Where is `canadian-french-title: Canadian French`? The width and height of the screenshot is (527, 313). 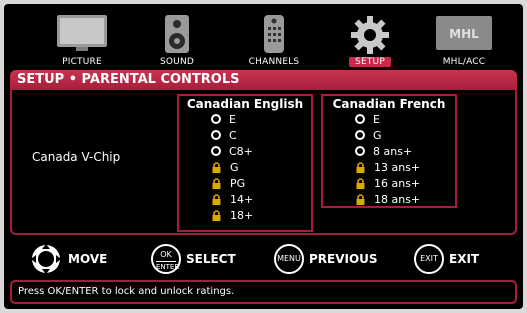 canadian-french-title: Canadian French is located at coordinates (389, 104).